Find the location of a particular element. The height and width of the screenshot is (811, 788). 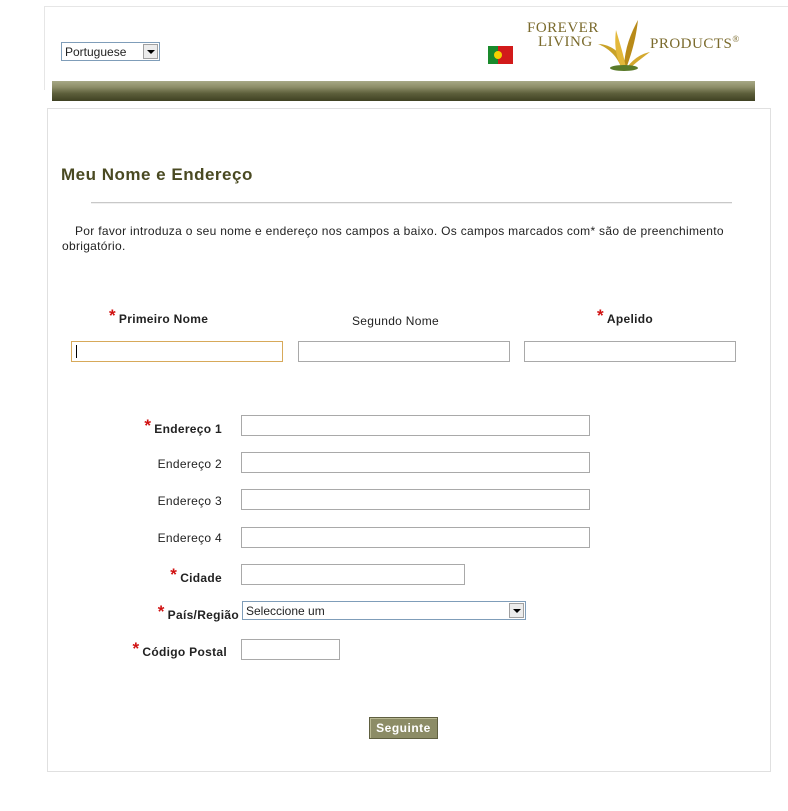

logo-text-living: LIVING is located at coordinates (565, 42).